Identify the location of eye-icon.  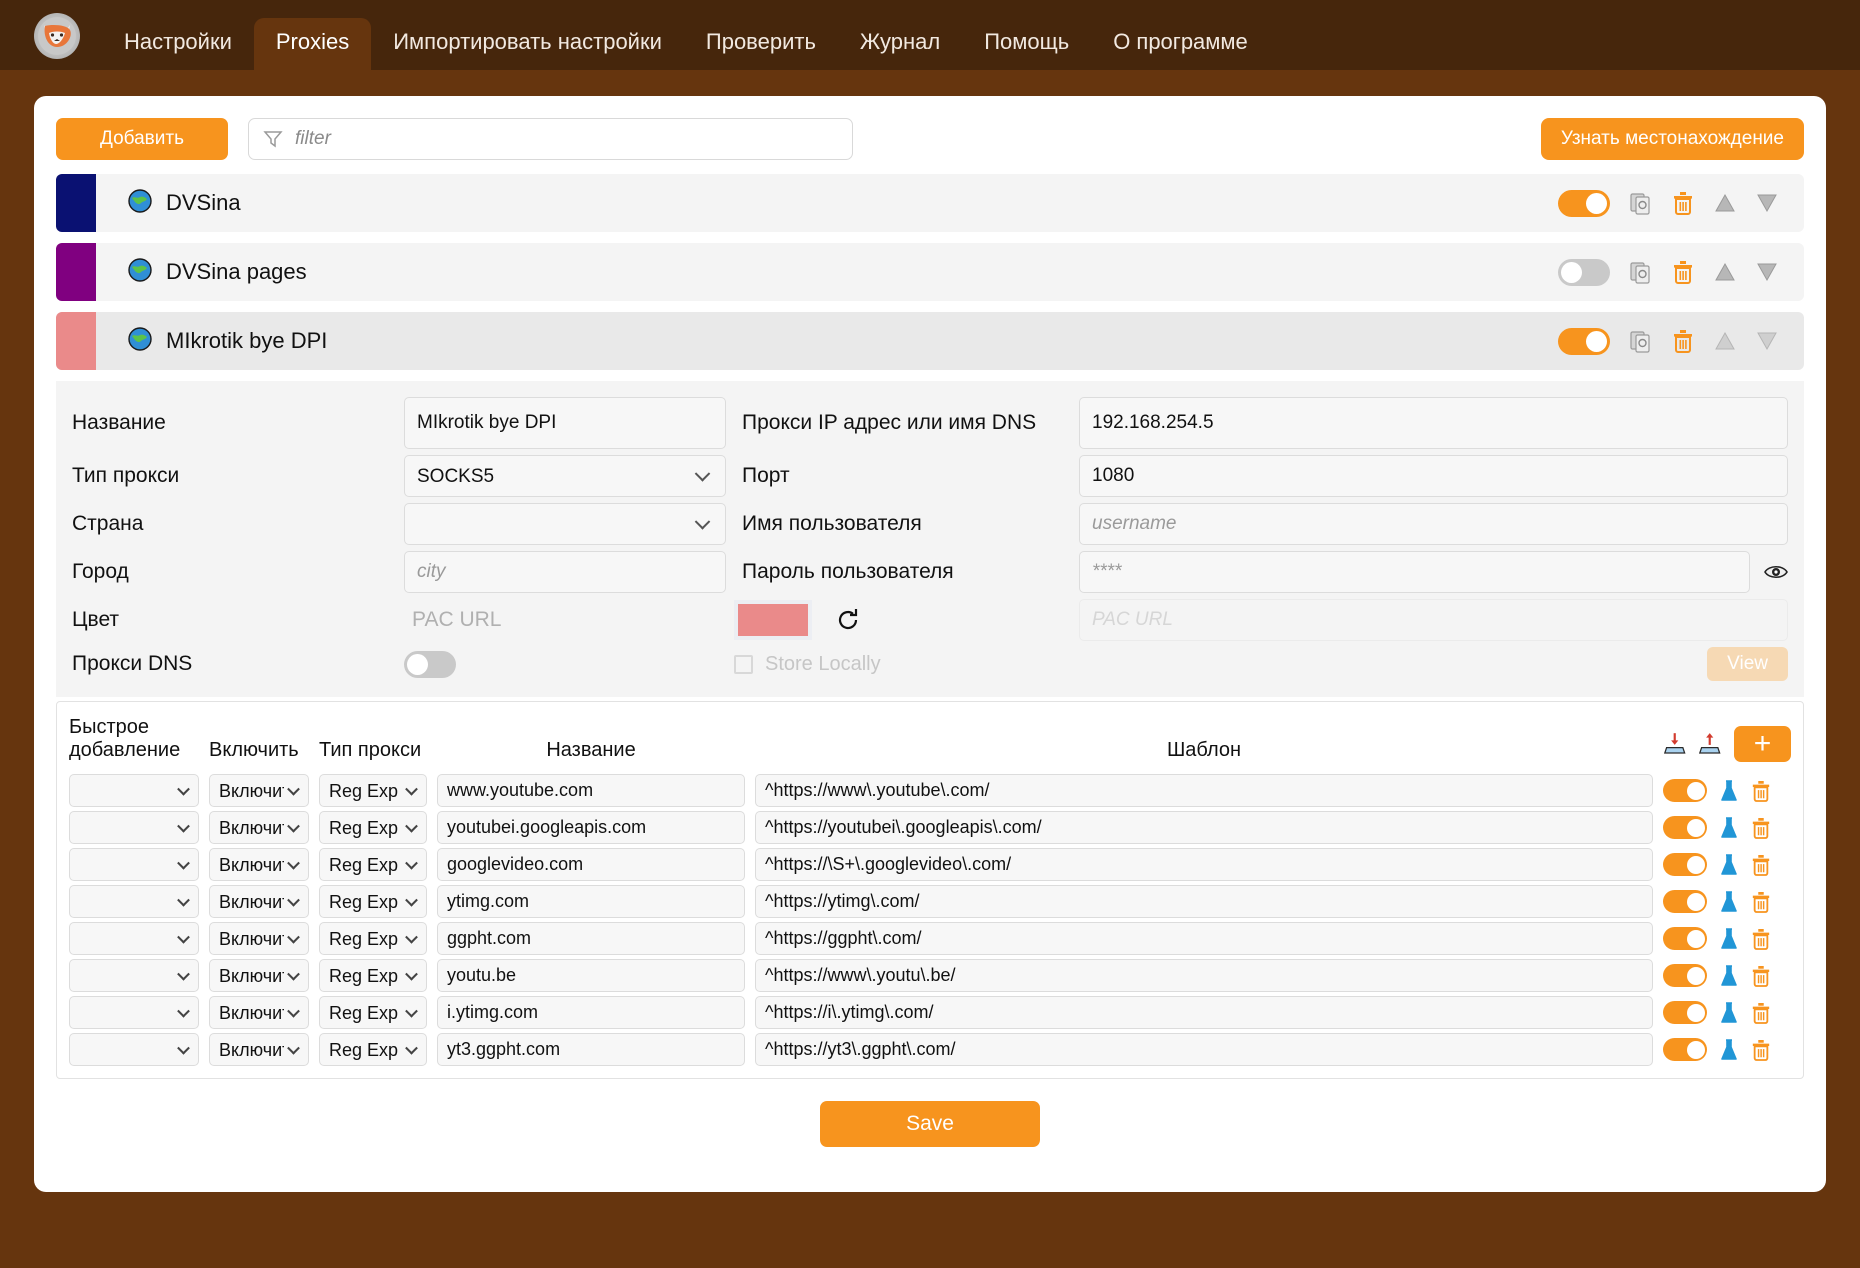
(1776, 572).